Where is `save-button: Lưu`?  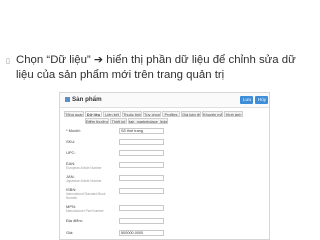
save-button: Lưu is located at coordinates (246, 100).